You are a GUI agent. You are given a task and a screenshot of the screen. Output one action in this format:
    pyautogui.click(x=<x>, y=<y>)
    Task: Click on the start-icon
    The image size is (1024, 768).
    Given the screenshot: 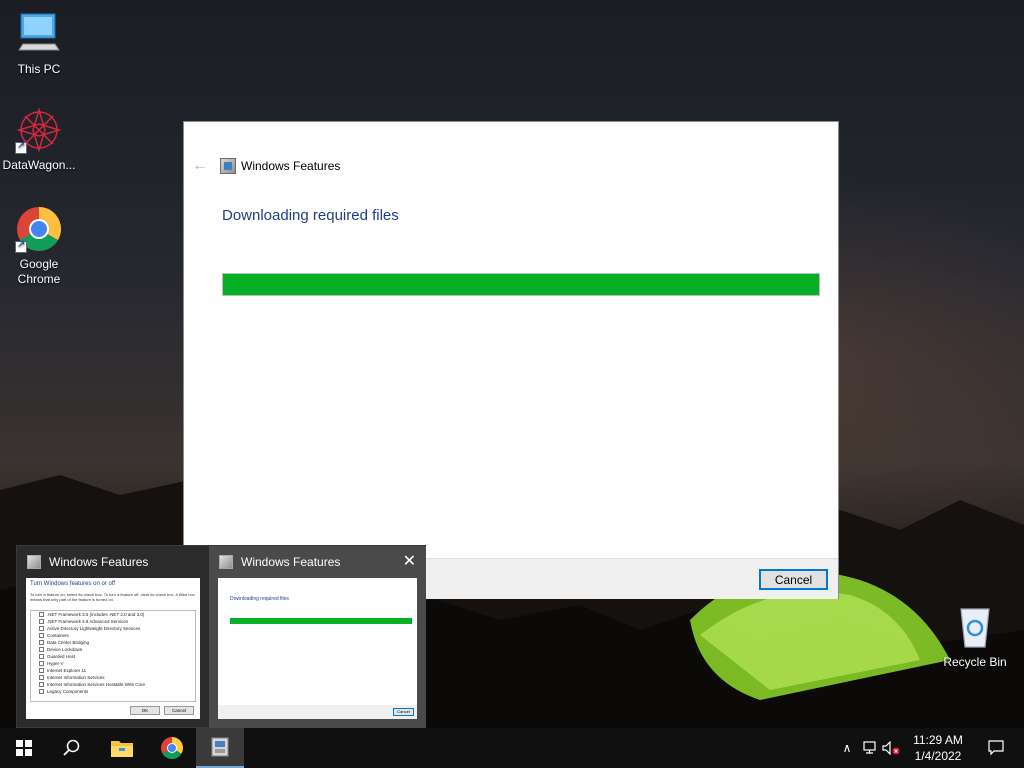 What is the action you would take?
    pyautogui.click(x=24, y=748)
    